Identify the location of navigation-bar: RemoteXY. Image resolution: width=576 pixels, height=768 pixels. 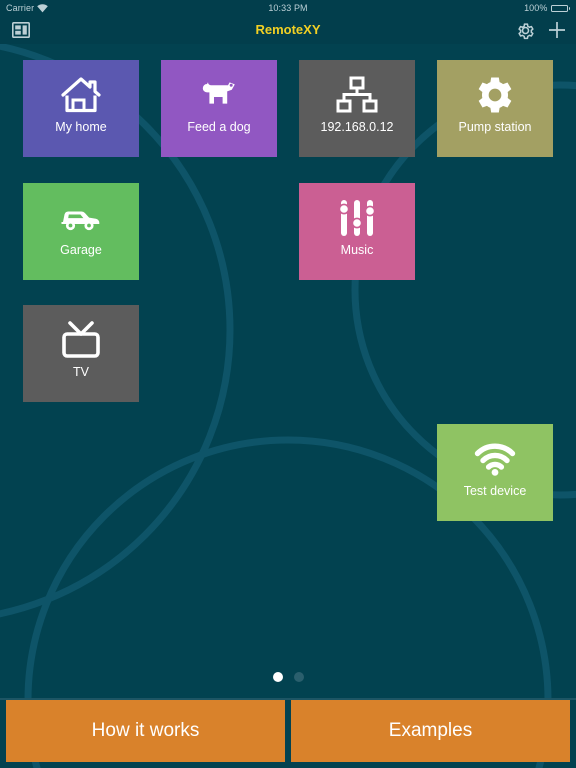
(288, 30).